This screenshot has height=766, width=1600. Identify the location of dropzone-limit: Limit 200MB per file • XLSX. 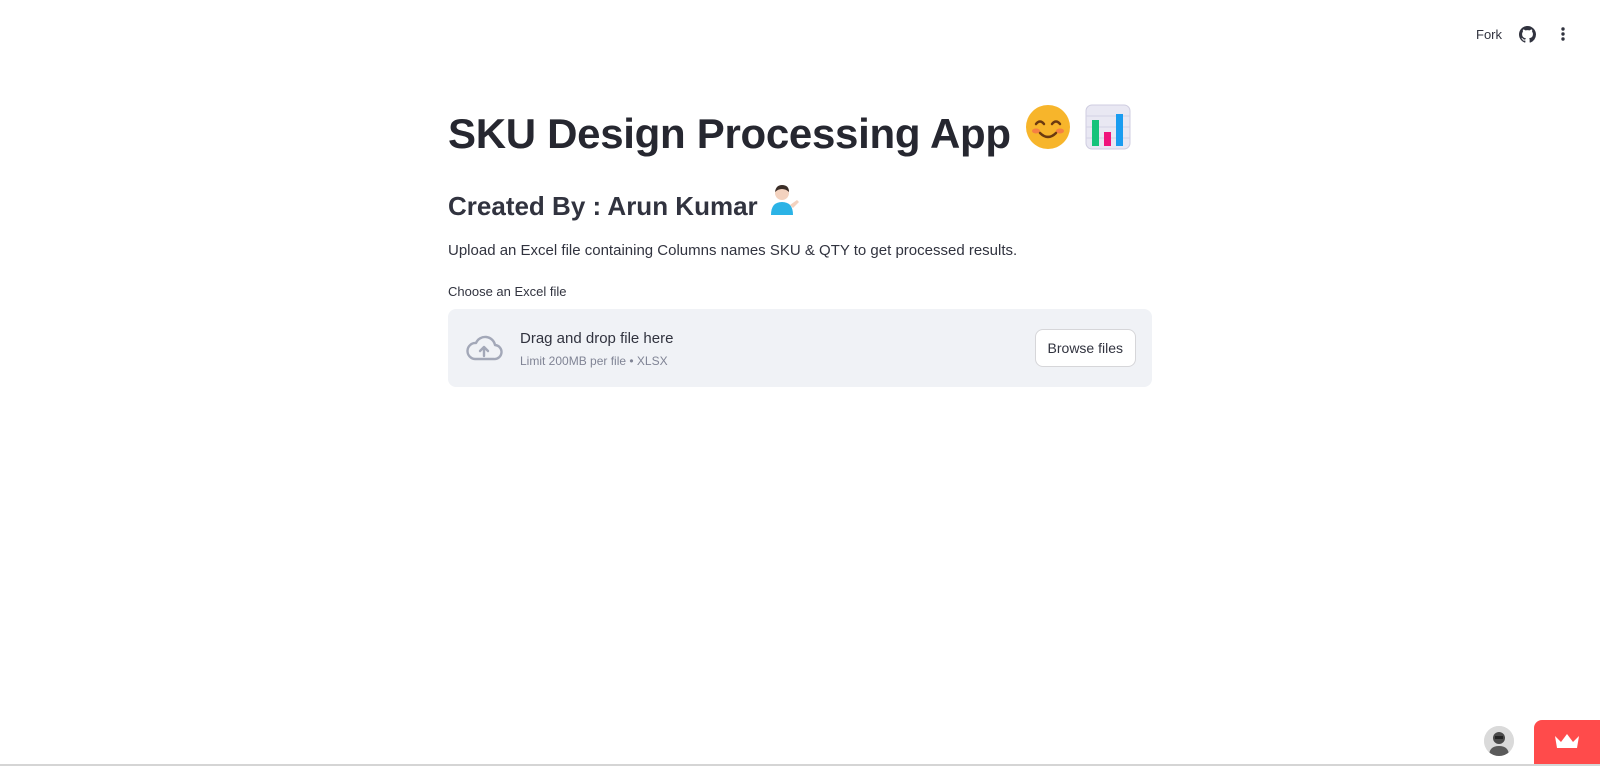
(594, 361).